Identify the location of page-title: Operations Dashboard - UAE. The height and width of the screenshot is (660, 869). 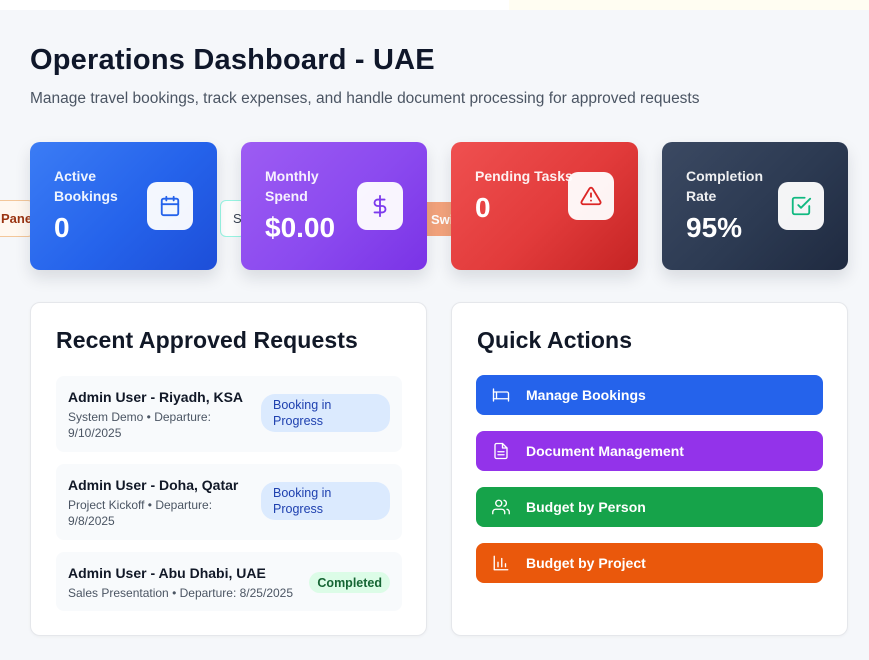
(232, 60).